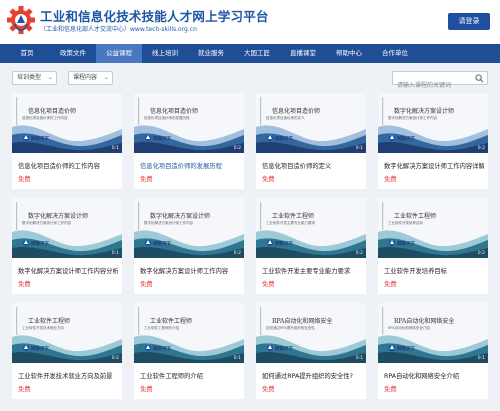  Describe the element at coordinates (469, 21) in the screenshot. I see `login-button: 请登录` at that location.